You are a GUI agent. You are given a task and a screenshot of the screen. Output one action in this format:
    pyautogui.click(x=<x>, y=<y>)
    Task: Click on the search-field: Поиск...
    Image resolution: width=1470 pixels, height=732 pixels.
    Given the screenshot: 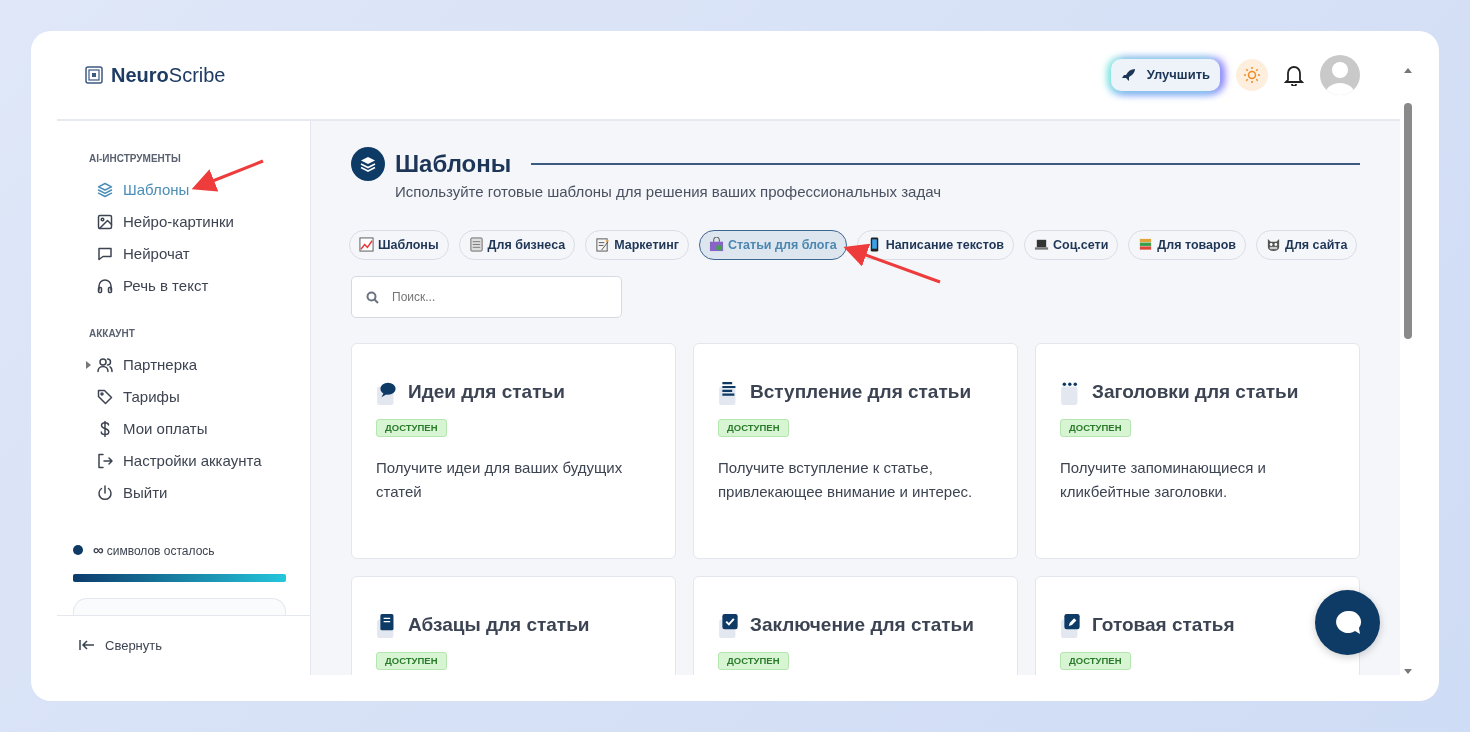 What is the action you would take?
    pyautogui.click(x=486, y=297)
    